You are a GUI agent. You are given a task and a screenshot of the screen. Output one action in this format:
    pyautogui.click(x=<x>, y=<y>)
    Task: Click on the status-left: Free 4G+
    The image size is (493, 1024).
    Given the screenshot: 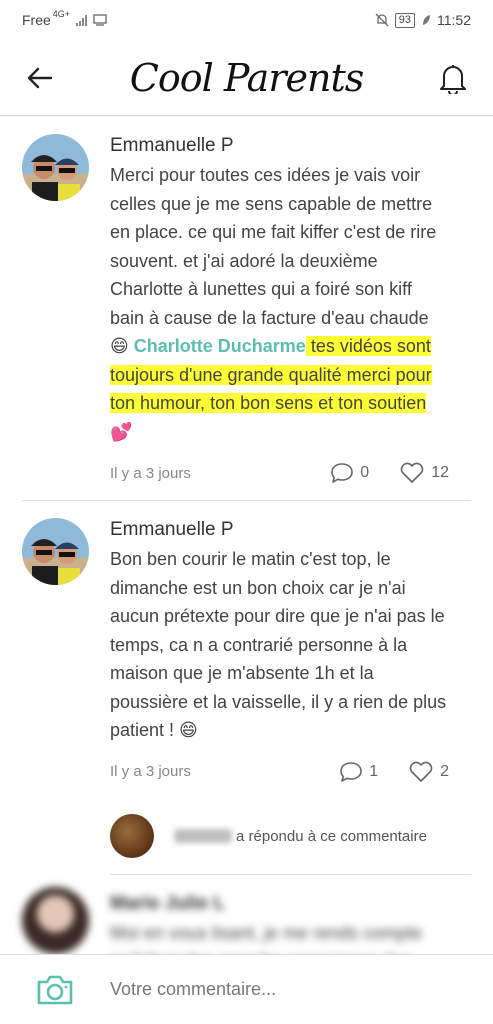 What is the action you would take?
    pyautogui.click(x=64, y=18)
    